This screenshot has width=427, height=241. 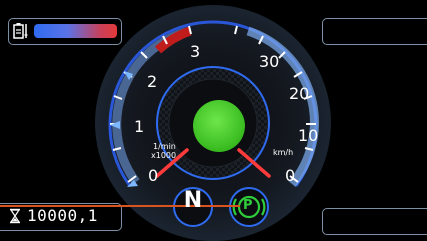 I want to click on tacho-tick-2: 2, so click(x=152, y=81).